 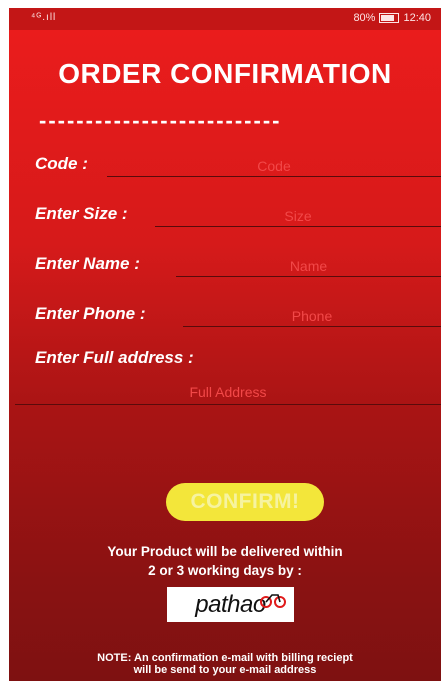 I want to click on size-label: Enter Size :, so click(x=81, y=213).